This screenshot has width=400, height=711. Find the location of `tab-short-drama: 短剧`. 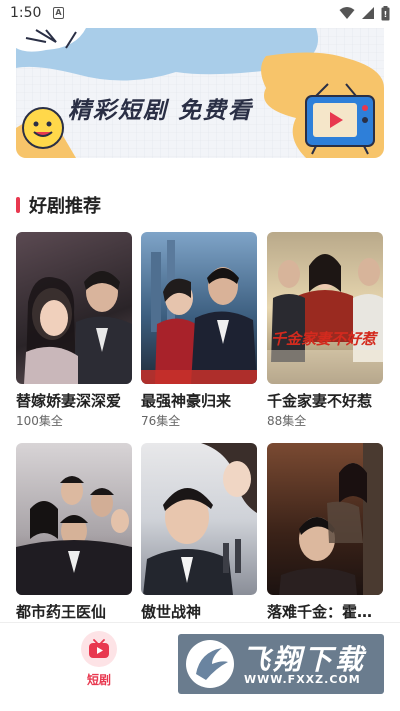

tab-short-drama: 短剧 is located at coordinates (99, 659).